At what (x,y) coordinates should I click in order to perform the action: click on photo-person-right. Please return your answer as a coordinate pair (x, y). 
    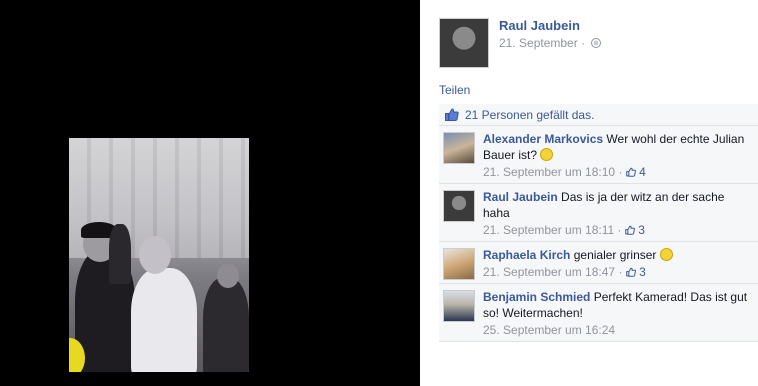
    Looking at the image, I should click on (226, 325).